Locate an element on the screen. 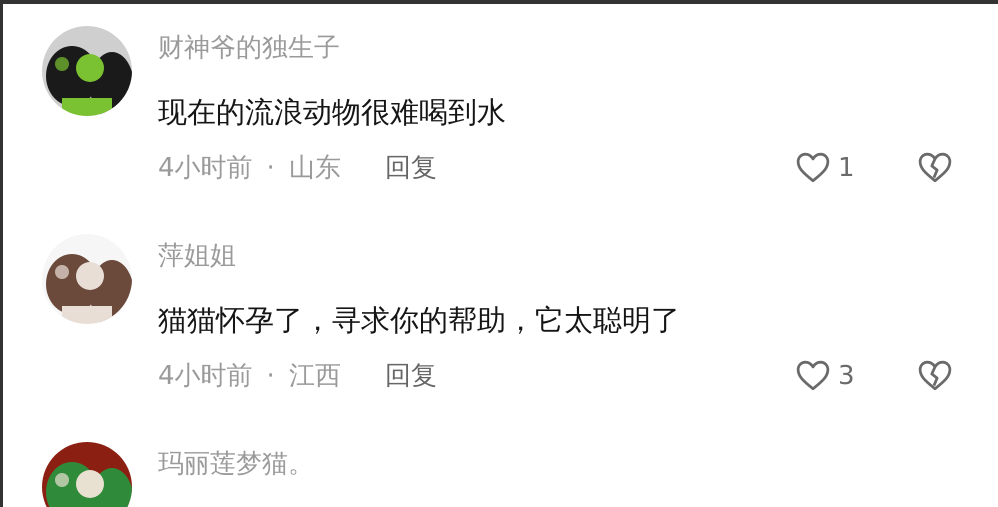 The height and width of the screenshot is (507, 998). comment-text: 现在的流浪动物很难喝到水 is located at coordinates (332, 112).